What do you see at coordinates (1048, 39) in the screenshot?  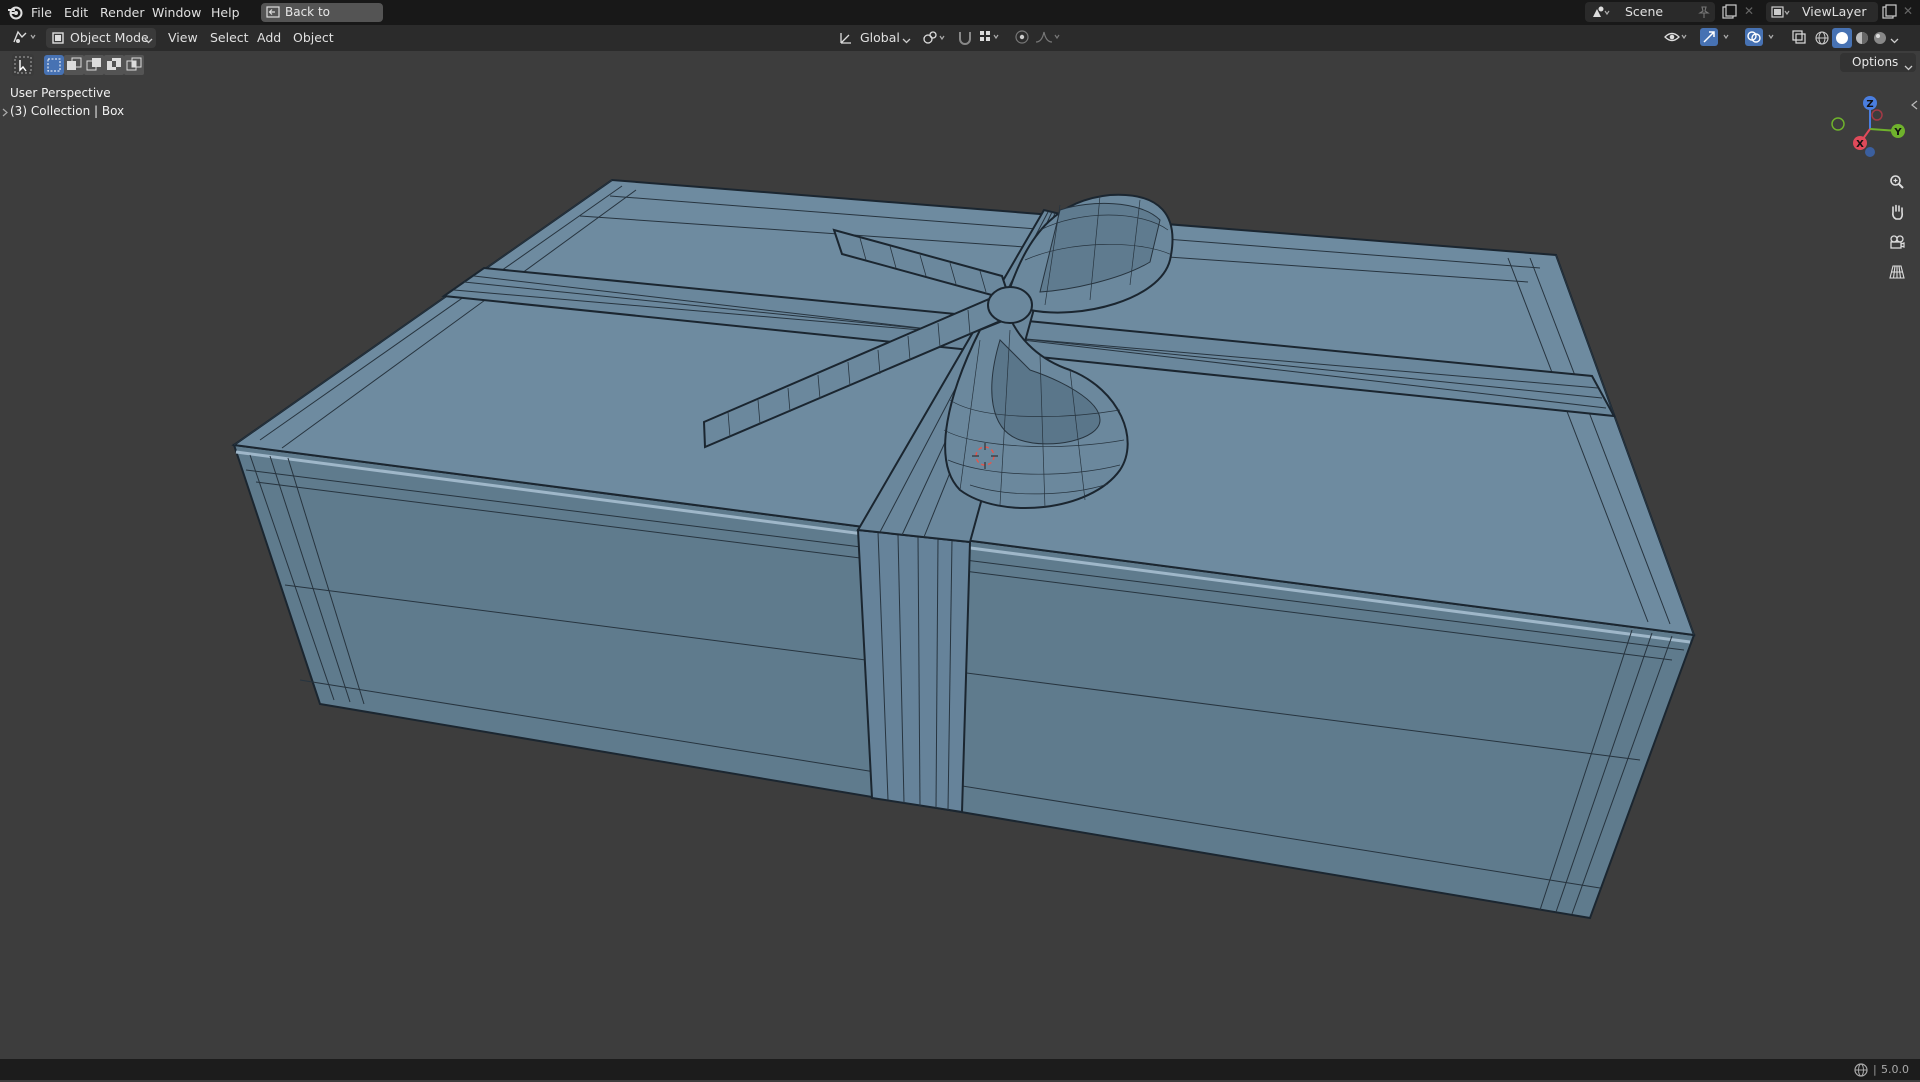 I see `falloff-icon` at bounding box center [1048, 39].